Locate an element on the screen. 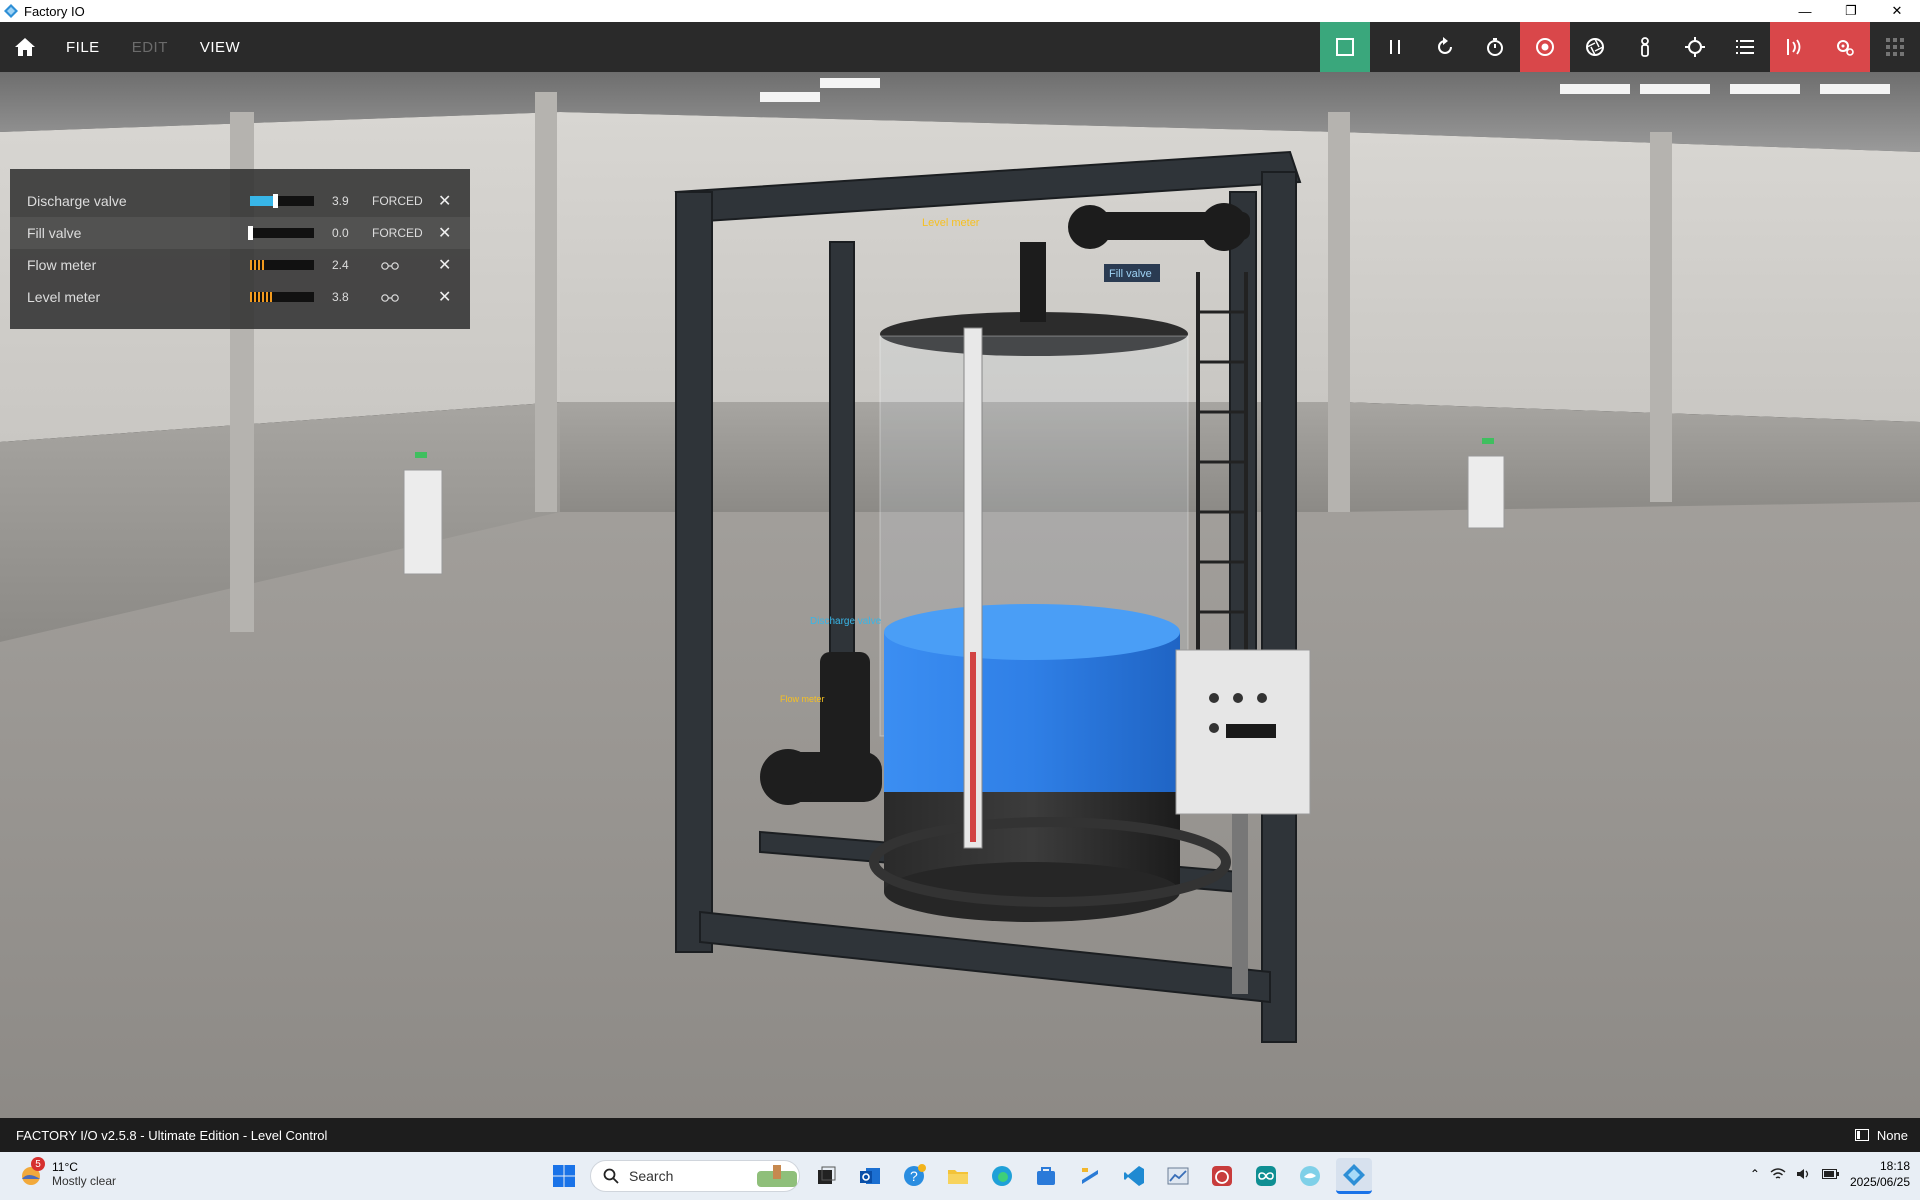  help-app: ? is located at coordinates (914, 1176).